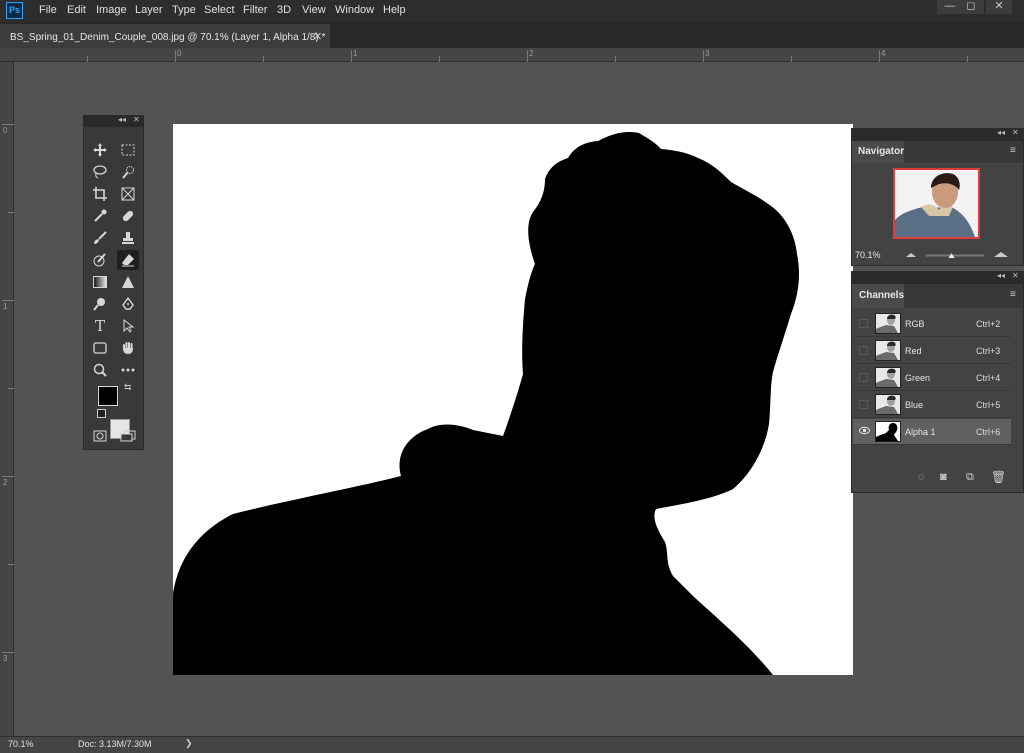  Describe the element at coordinates (921, 477) in the screenshot. I see `load-selection-icon: ◌` at that location.